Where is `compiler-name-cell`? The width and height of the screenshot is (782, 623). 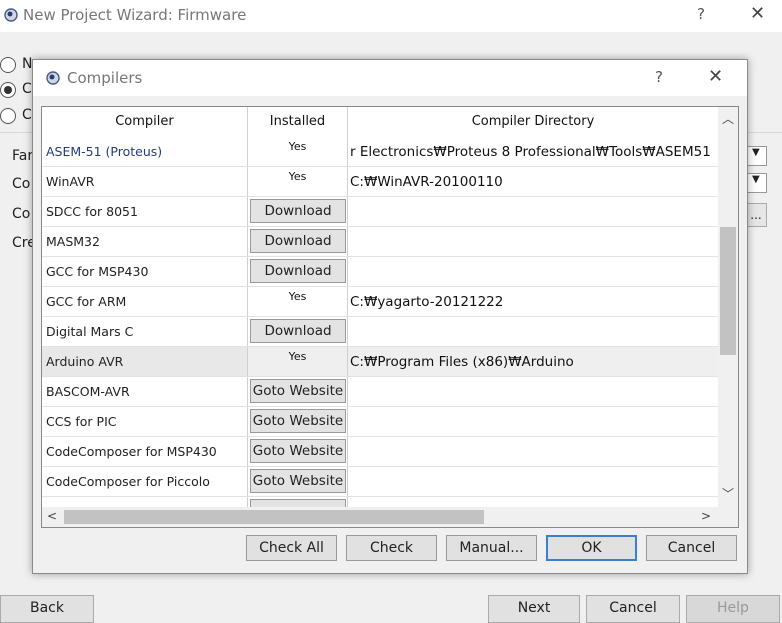
compiler-name-cell is located at coordinates (145, 502).